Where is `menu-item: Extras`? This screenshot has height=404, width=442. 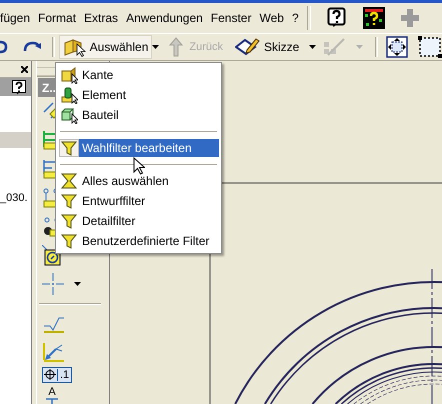 menu-item: Extras is located at coordinates (101, 18).